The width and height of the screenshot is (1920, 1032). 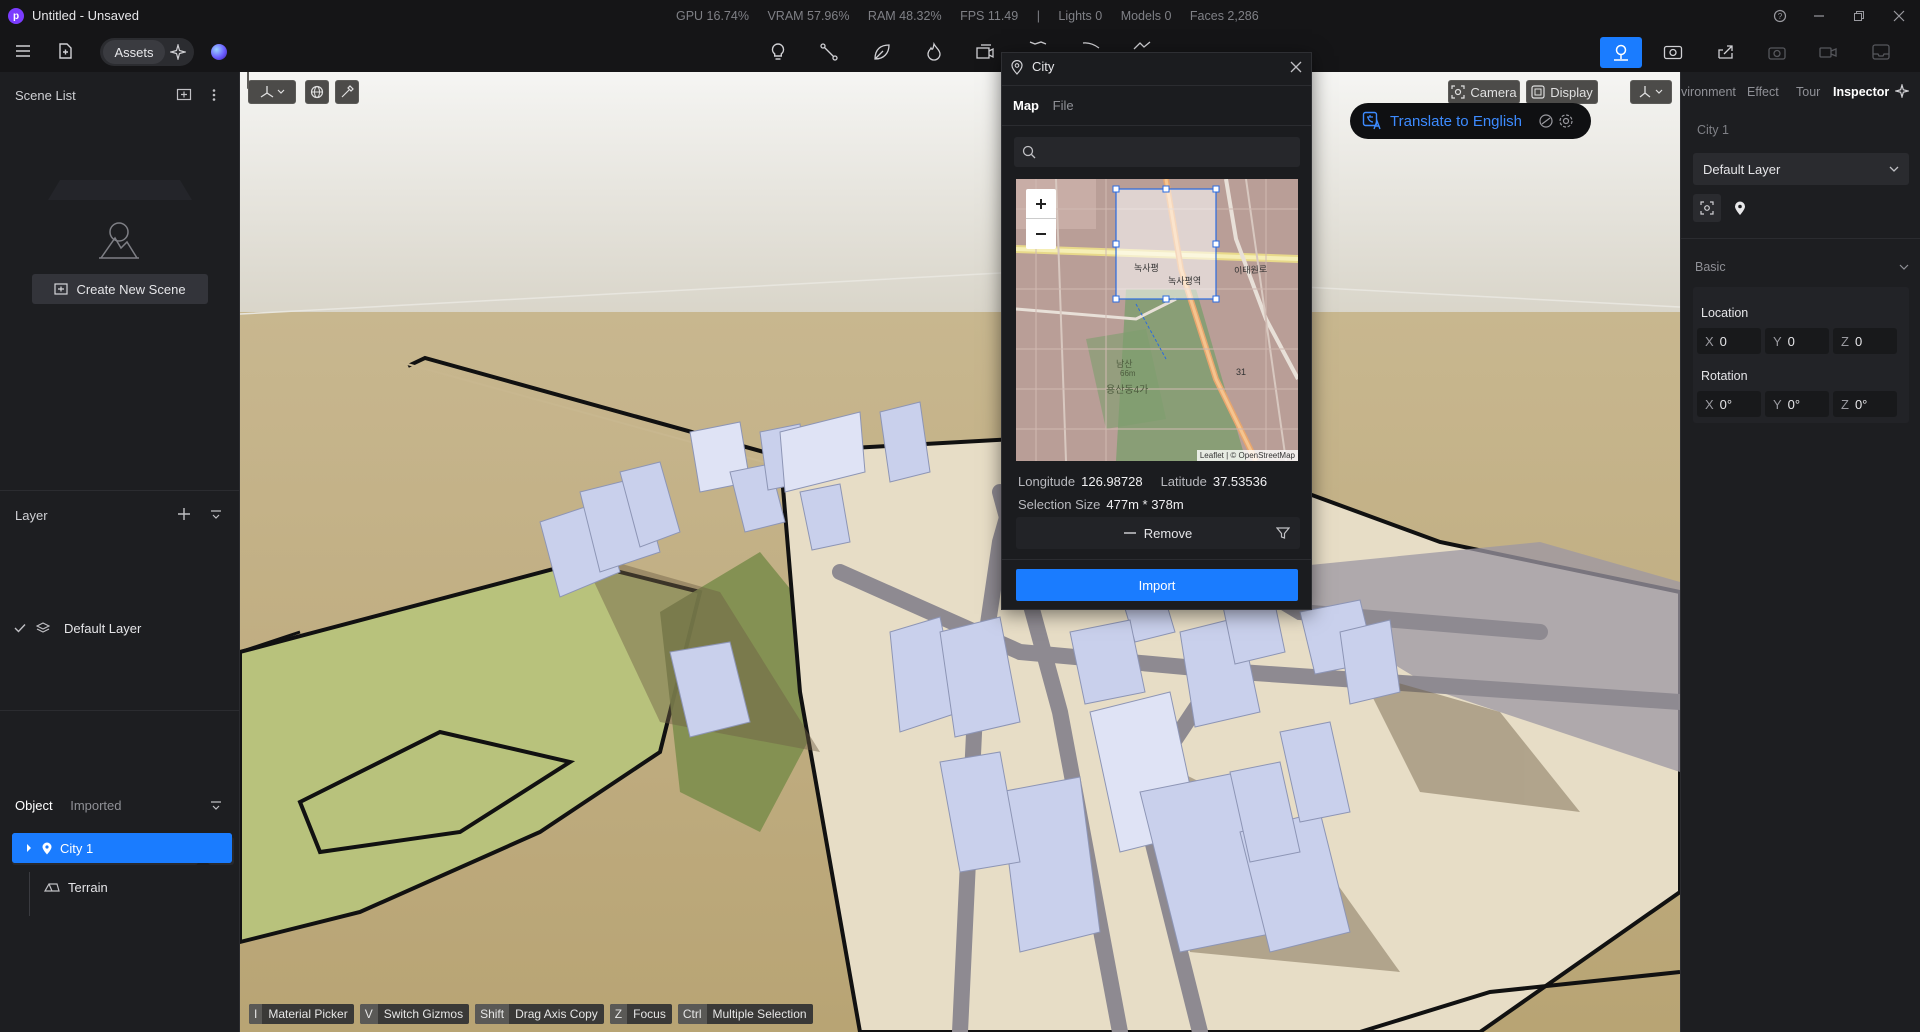 What do you see at coordinates (1865, 341) in the screenshot?
I see `location-z-field: Z0` at bounding box center [1865, 341].